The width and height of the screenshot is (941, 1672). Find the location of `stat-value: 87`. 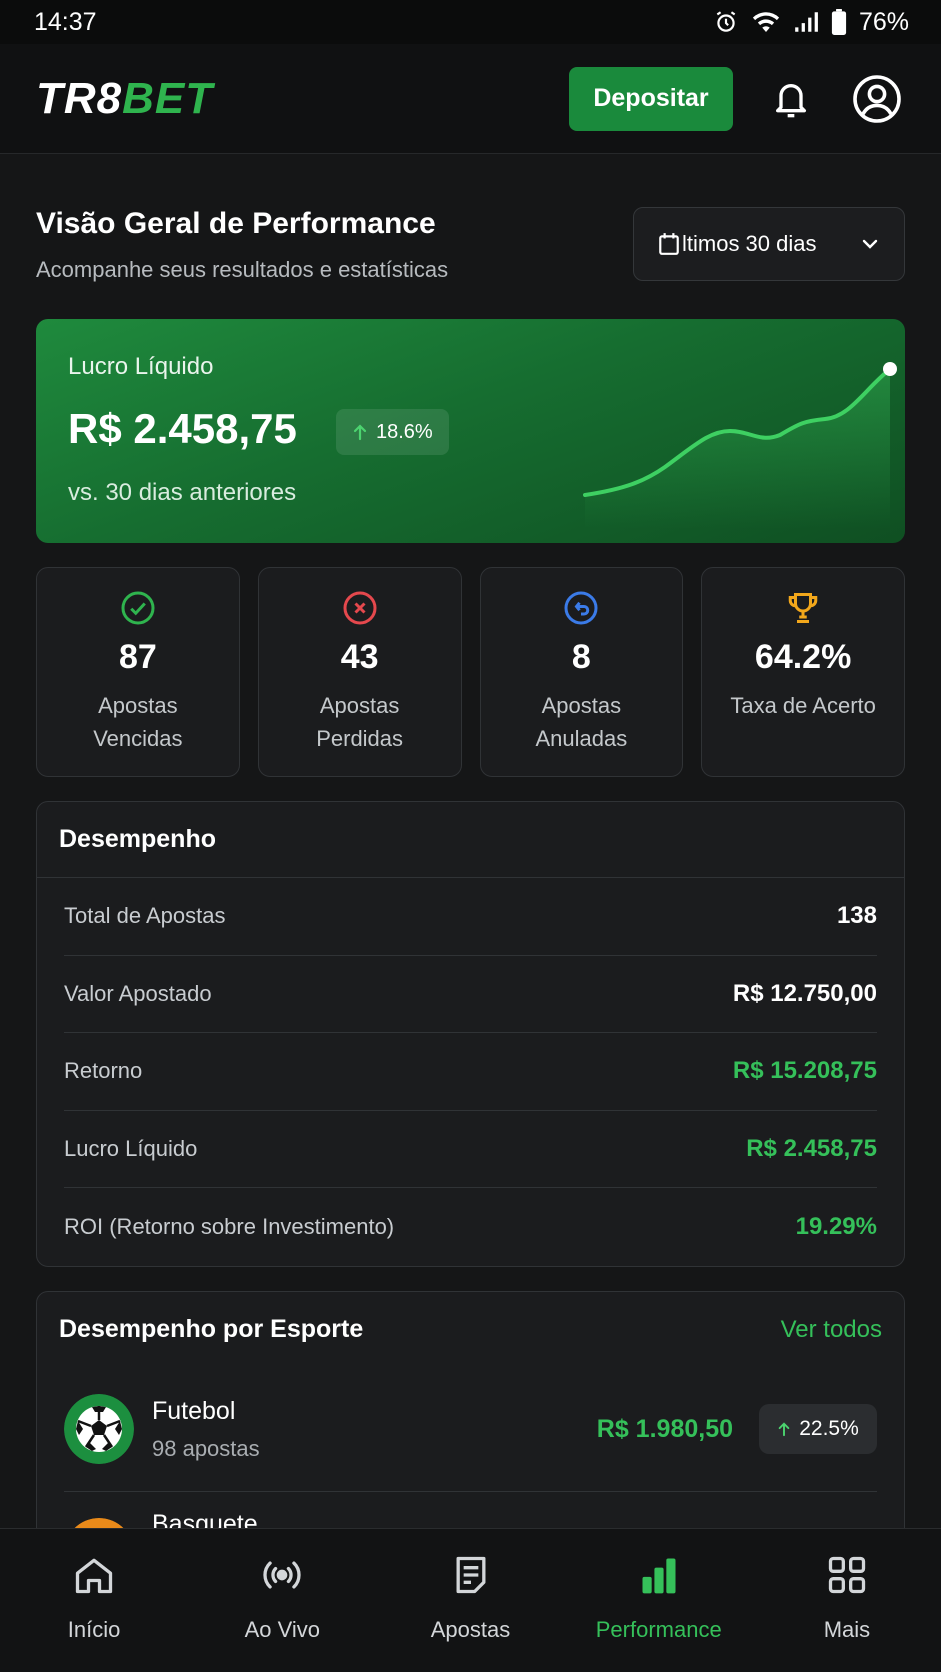

stat-value: 87 is located at coordinates (137, 657).